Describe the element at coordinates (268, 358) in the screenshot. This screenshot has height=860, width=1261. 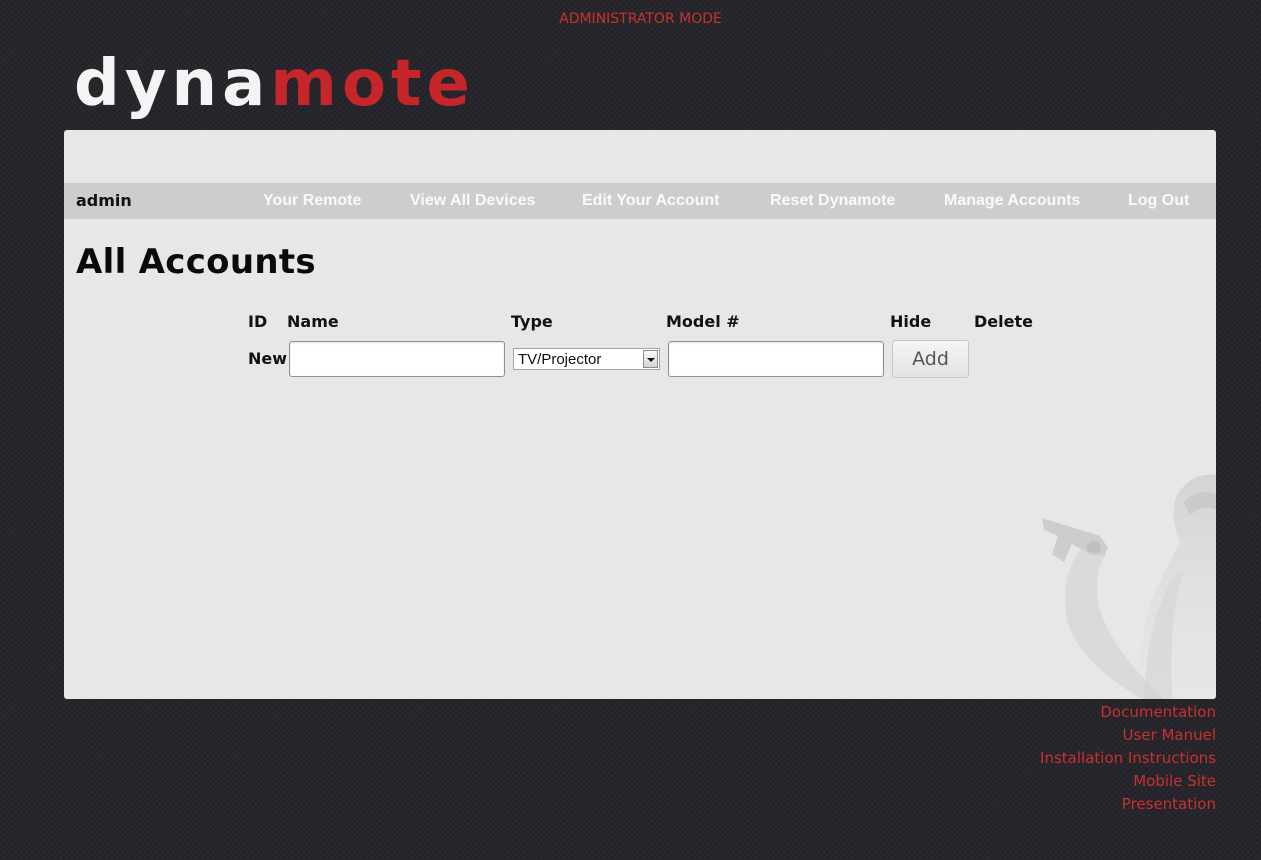
I see `new-row-label: New` at that location.